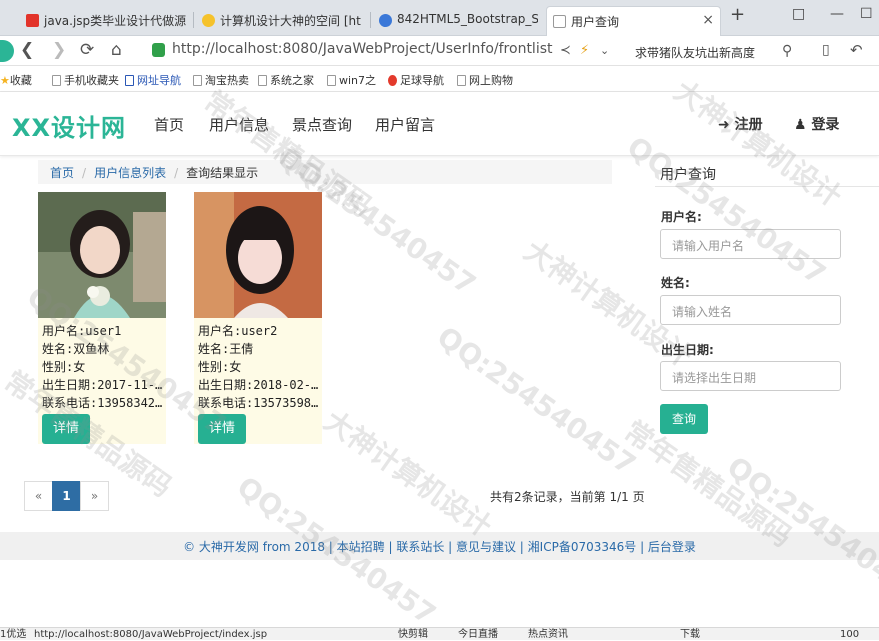 This screenshot has width=879, height=641. Describe the element at coordinates (290, 21) in the screenshot. I see `tab-title: 计算机设计大神的空间 [ht` at that location.